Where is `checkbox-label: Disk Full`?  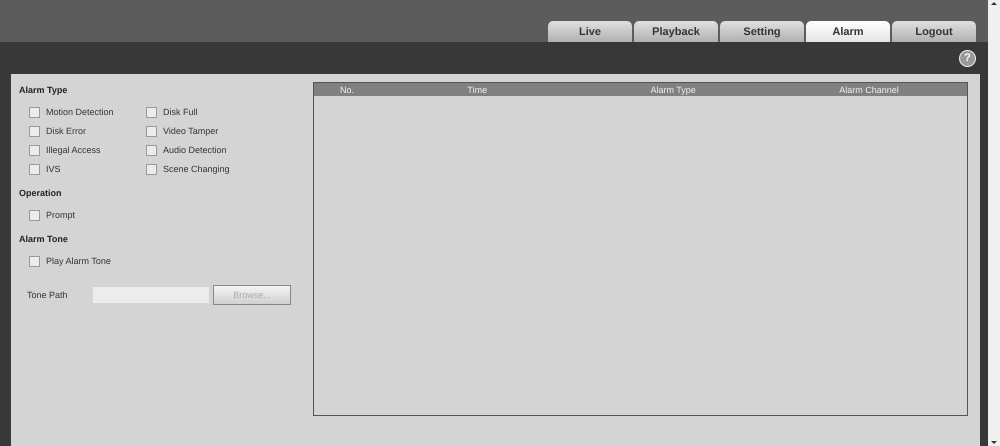
checkbox-label: Disk Full is located at coordinates (180, 112).